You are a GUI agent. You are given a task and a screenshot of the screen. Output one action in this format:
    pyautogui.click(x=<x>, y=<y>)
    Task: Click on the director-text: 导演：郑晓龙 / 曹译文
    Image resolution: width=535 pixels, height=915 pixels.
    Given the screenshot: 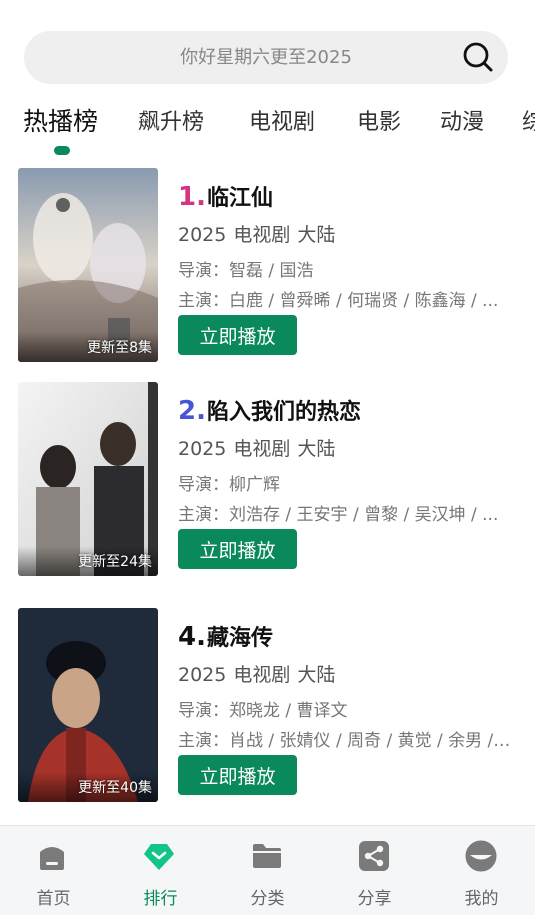 What is the action you would take?
    pyautogui.click(x=263, y=711)
    